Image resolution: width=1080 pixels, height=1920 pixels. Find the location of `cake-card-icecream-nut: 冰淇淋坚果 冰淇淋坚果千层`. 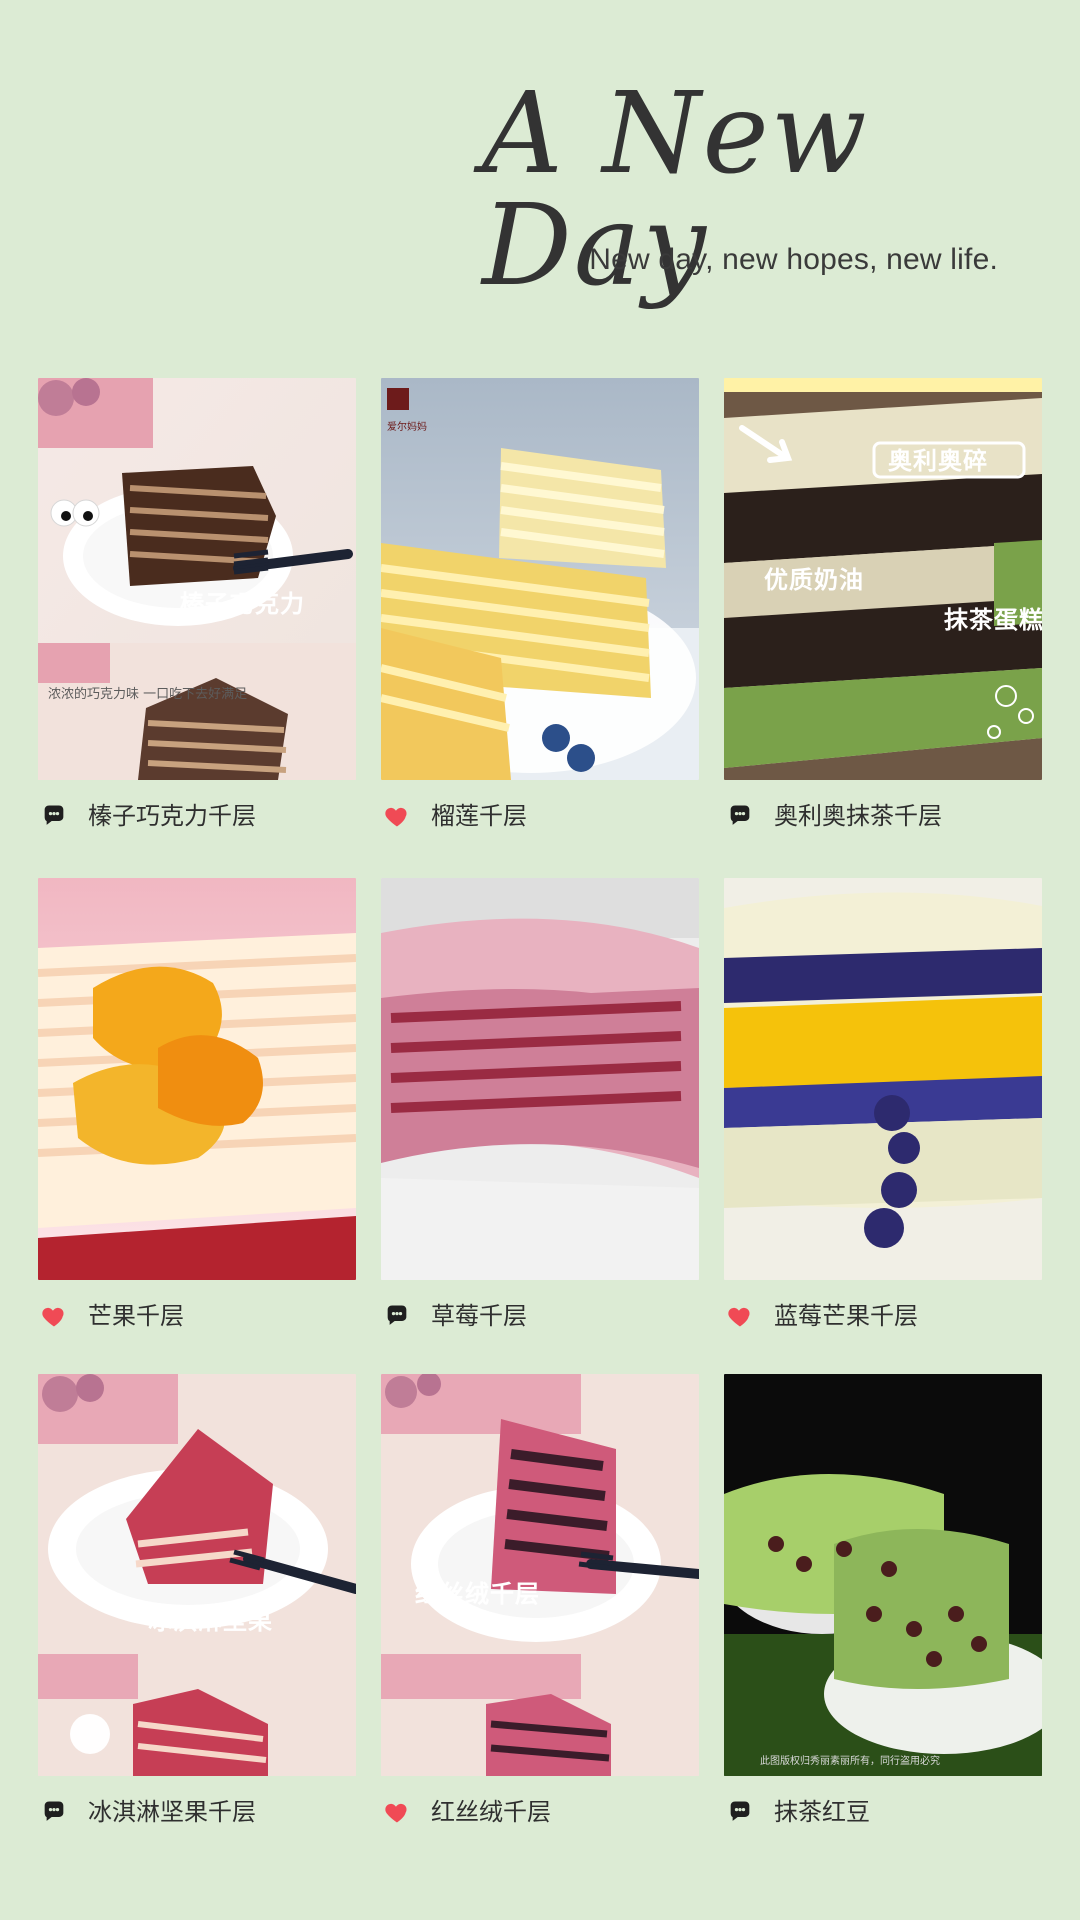

cake-card-icecream-nut: 冰淇淋坚果 冰淇淋坚果千层 is located at coordinates (197, 1599).